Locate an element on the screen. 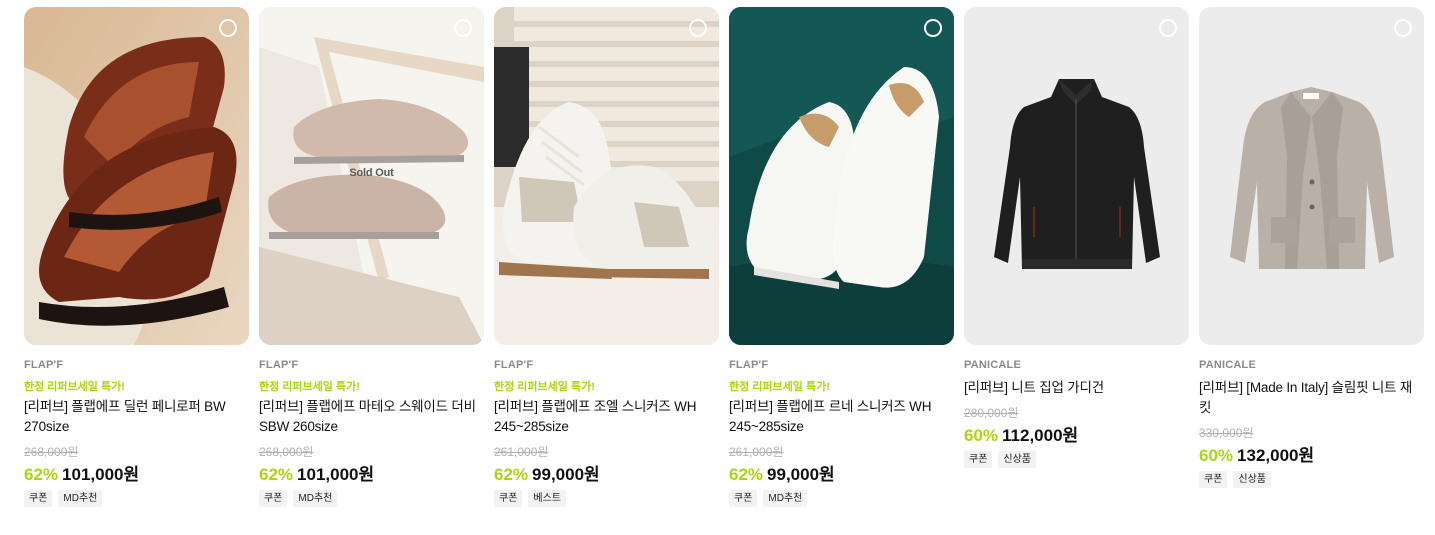 This screenshot has width=1435, height=535. product-image: Sold Out is located at coordinates (371, 176).